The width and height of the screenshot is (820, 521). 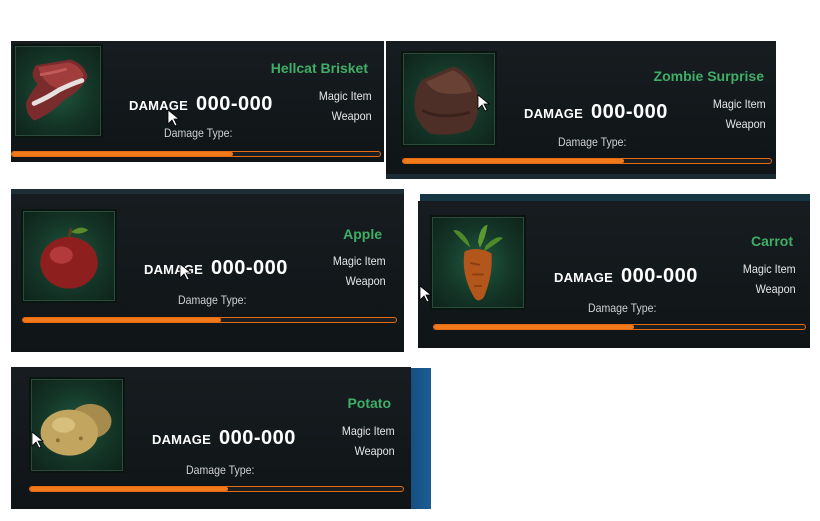 I want to click on carrot-icon, so click(x=478, y=262).